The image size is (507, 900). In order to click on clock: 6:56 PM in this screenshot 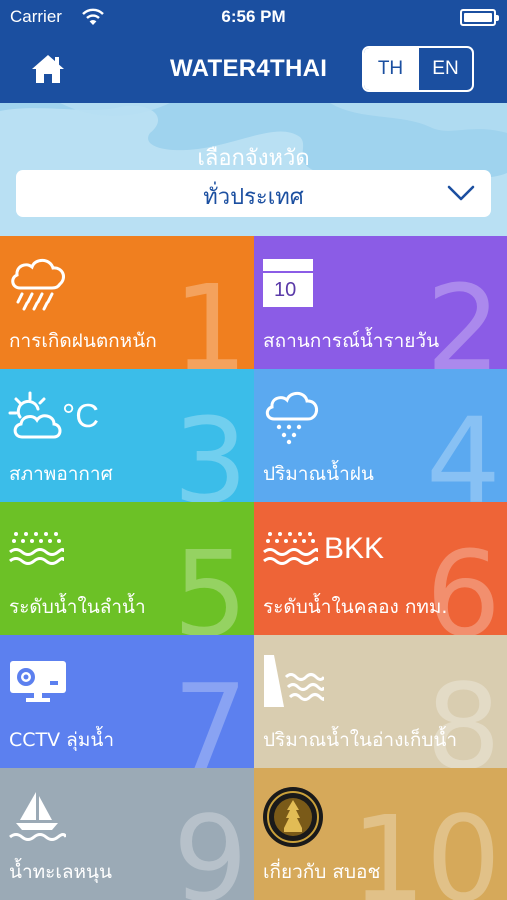, I will do `click(253, 16)`.